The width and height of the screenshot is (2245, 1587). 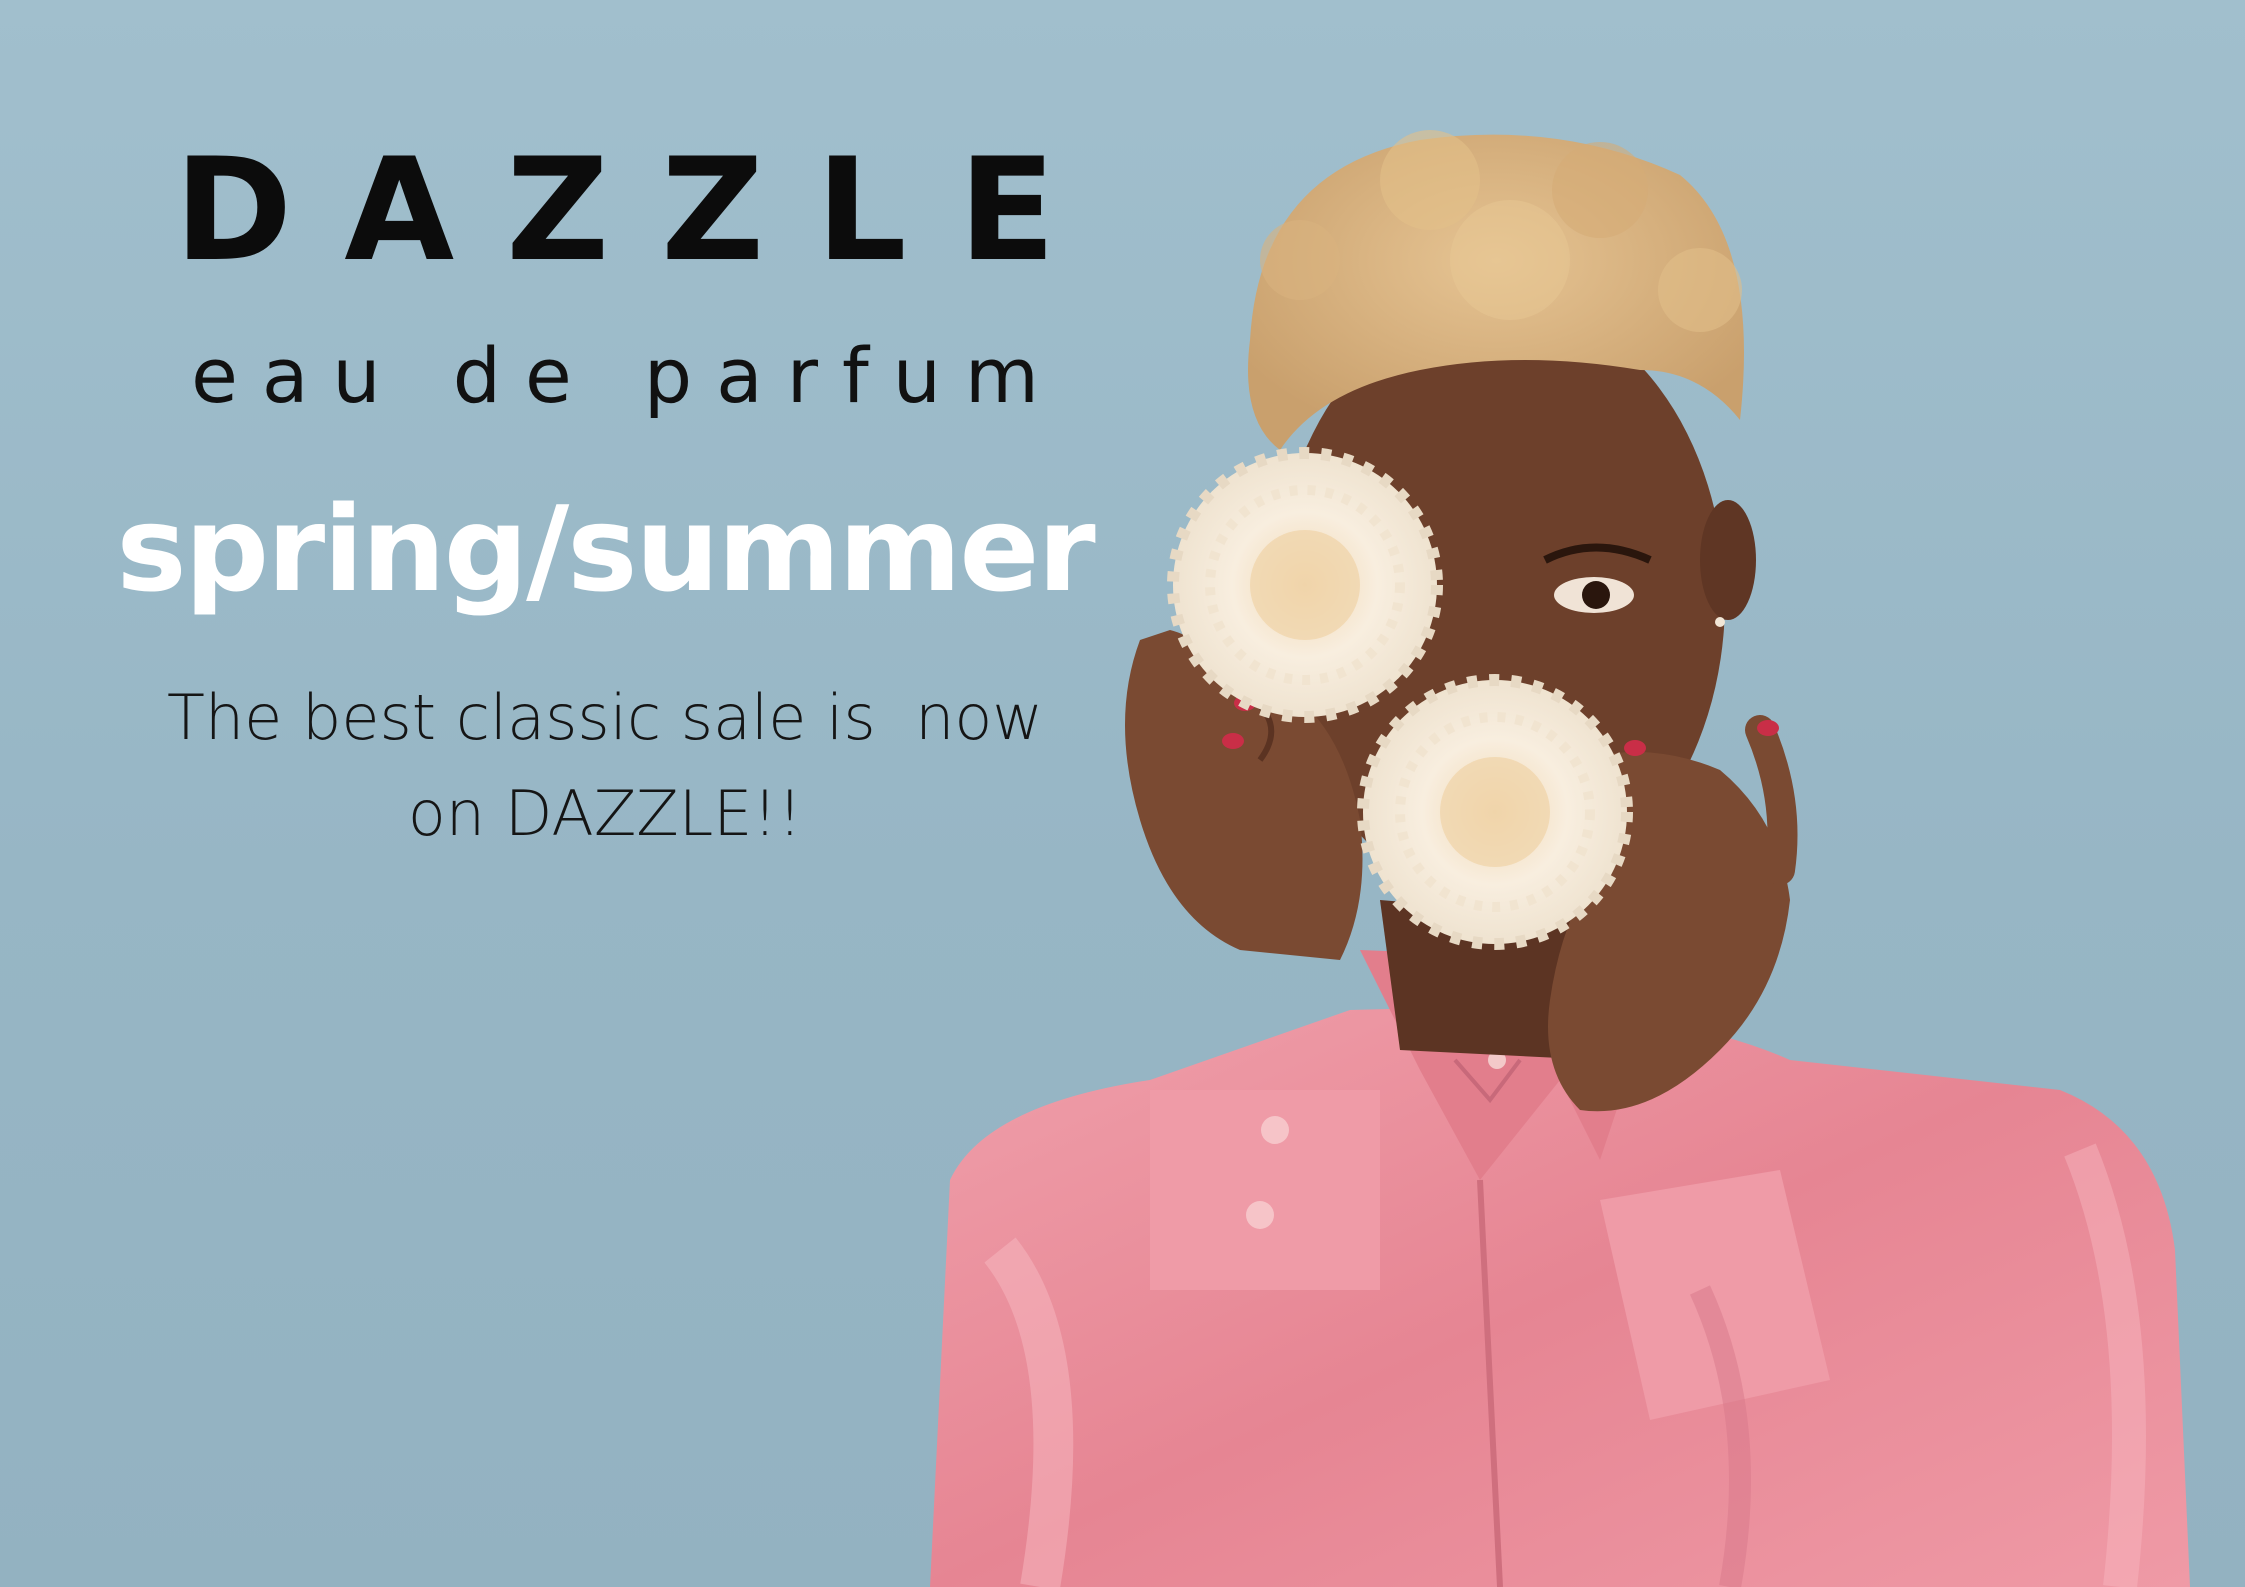 I want to click on promo-text: The best classic sale is now on DAZZLE!!, so click(x=605, y=766).